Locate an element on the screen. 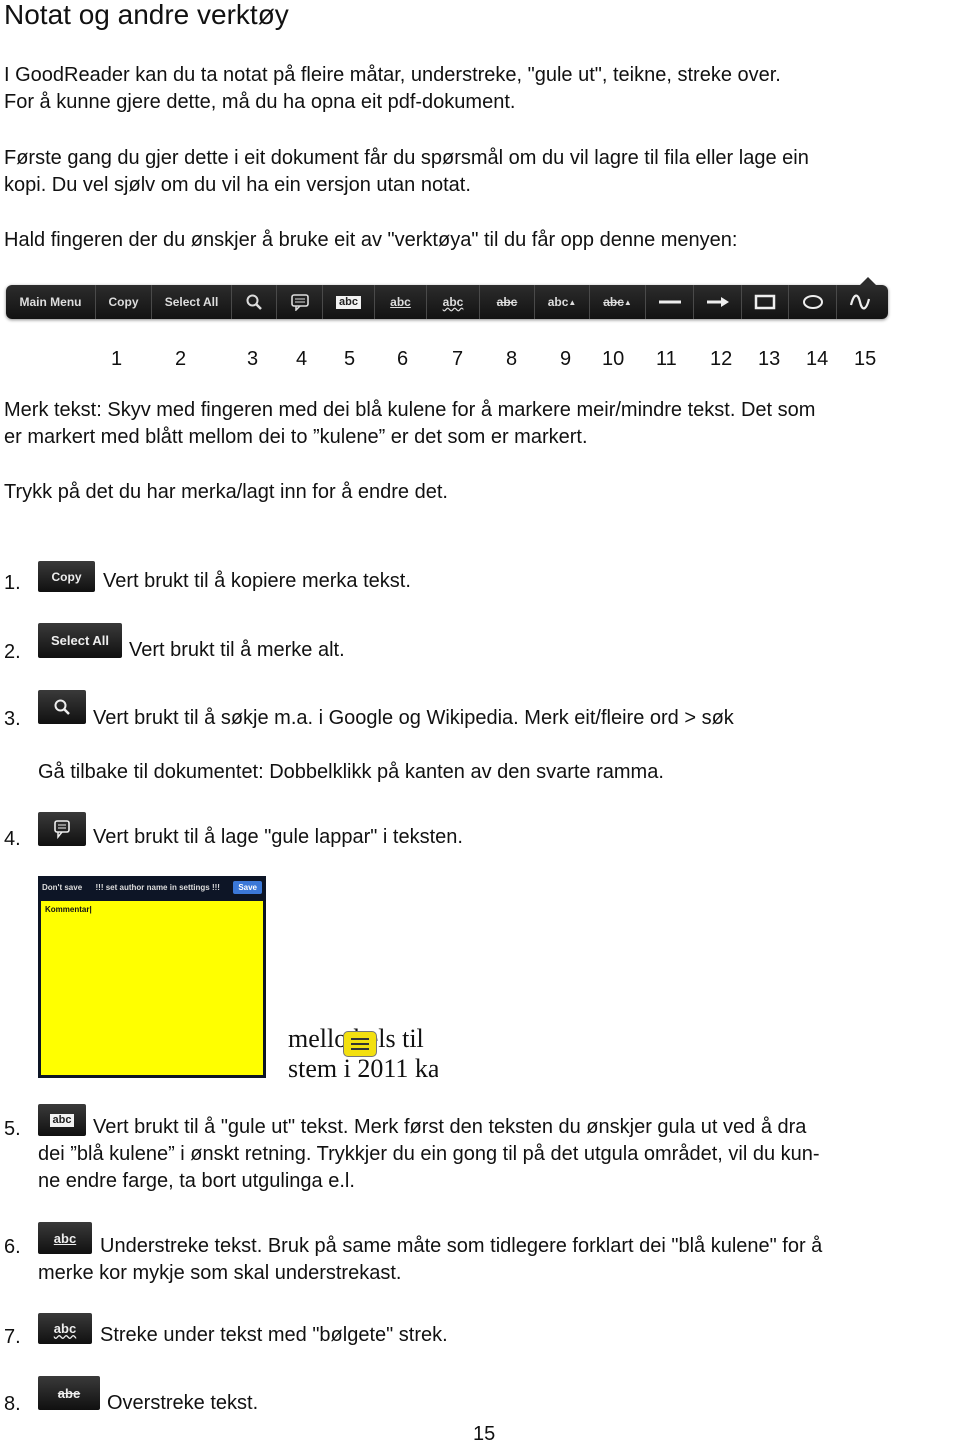 This screenshot has width=960, height=1446. toolbar-note is located at coordinates (300, 302).